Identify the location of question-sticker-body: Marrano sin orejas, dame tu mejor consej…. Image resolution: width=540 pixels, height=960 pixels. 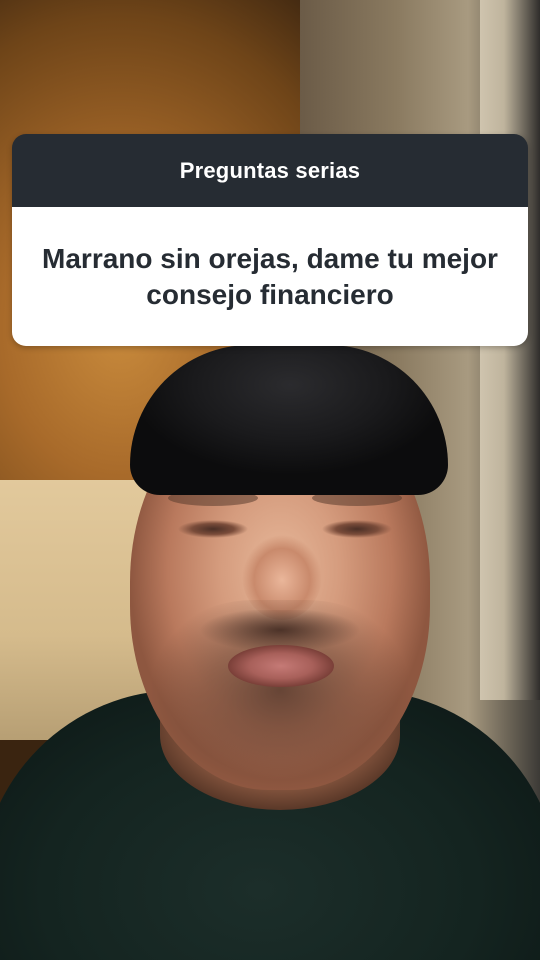
(270, 276).